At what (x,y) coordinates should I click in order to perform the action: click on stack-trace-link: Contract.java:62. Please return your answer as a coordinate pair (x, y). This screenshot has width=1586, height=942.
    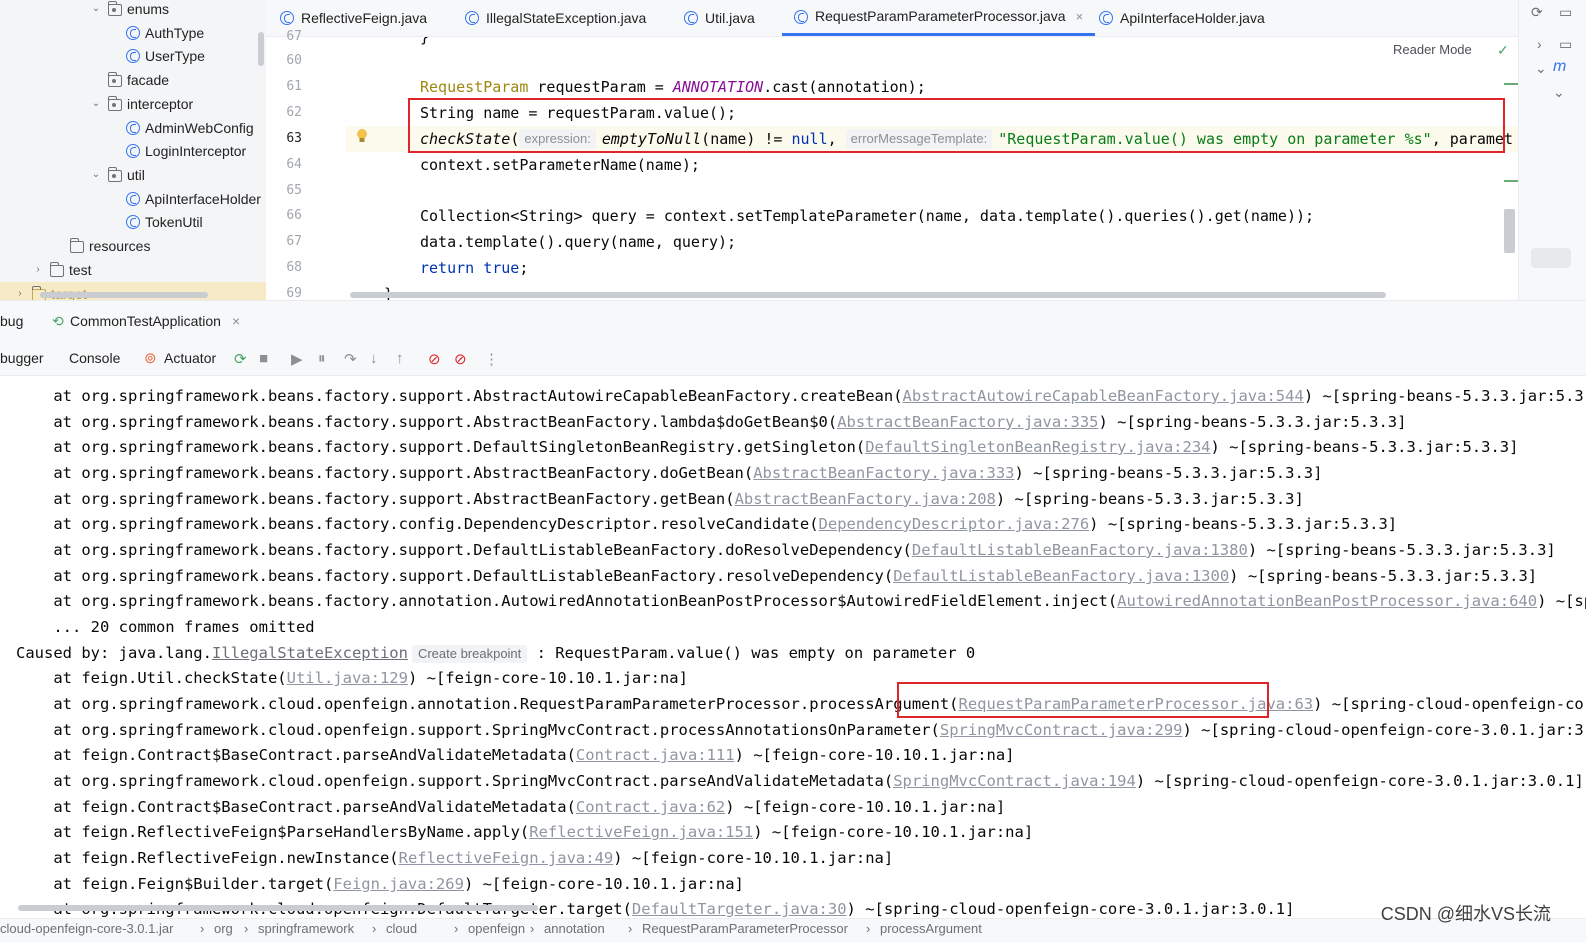
    Looking at the image, I should click on (650, 807).